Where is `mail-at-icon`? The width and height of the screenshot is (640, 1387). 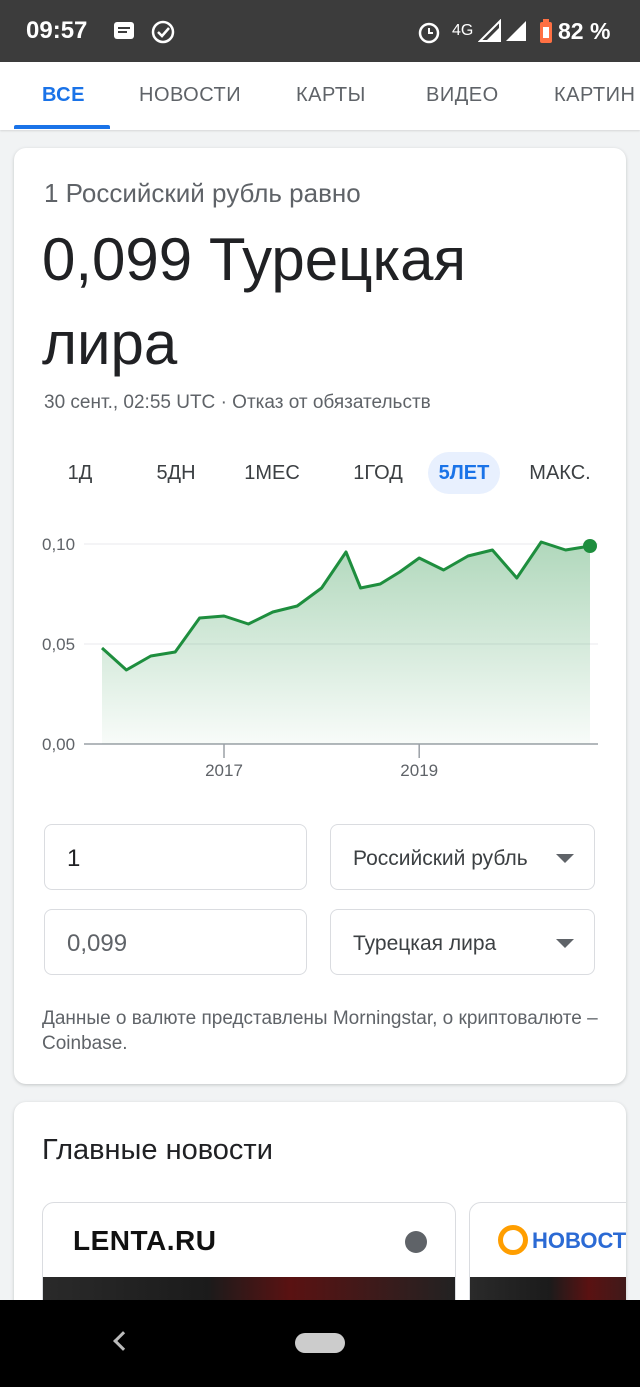 mail-at-icon is located at coordinates (513, 1240).